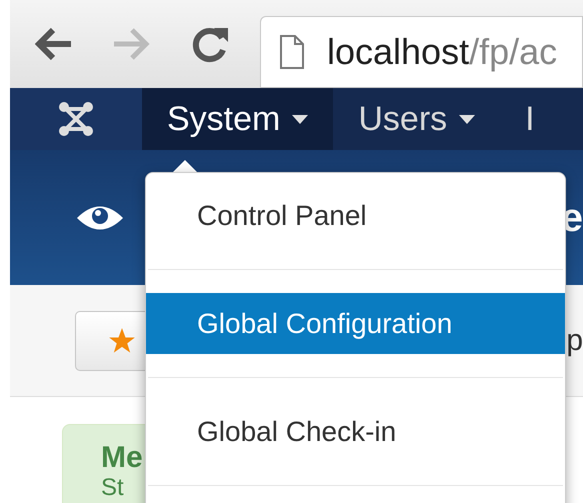 The image size is (583, 503). What do you see at coordinates (238, 119) in the screenshot?
I see `nav-menu-item: System` at bounding box center [238, 119].